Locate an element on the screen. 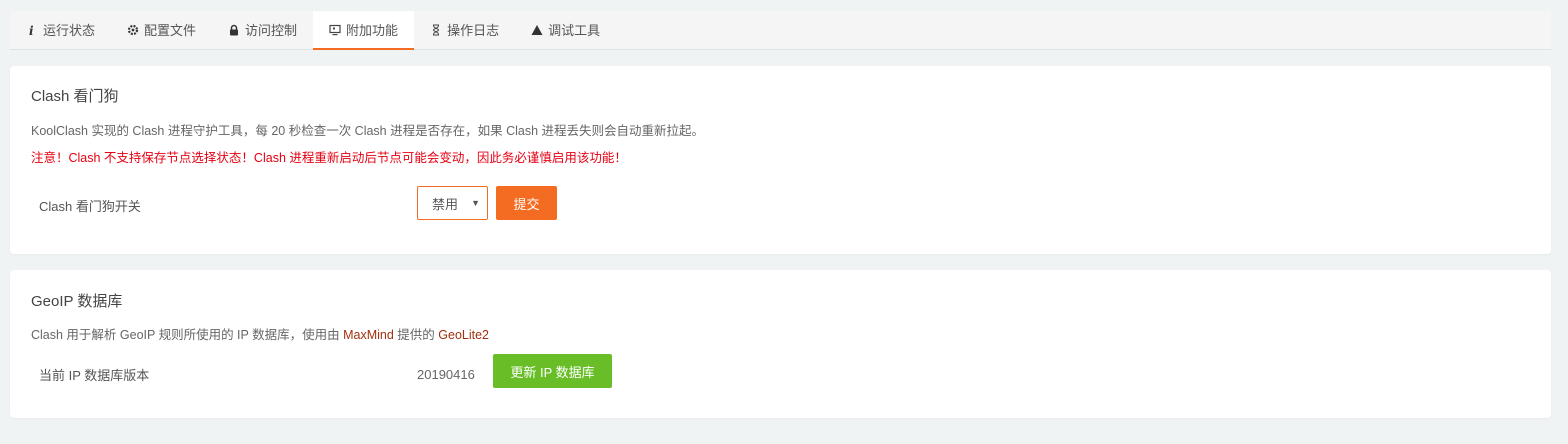  tab-label: 调试工具 is located at coordinates (574, 30).